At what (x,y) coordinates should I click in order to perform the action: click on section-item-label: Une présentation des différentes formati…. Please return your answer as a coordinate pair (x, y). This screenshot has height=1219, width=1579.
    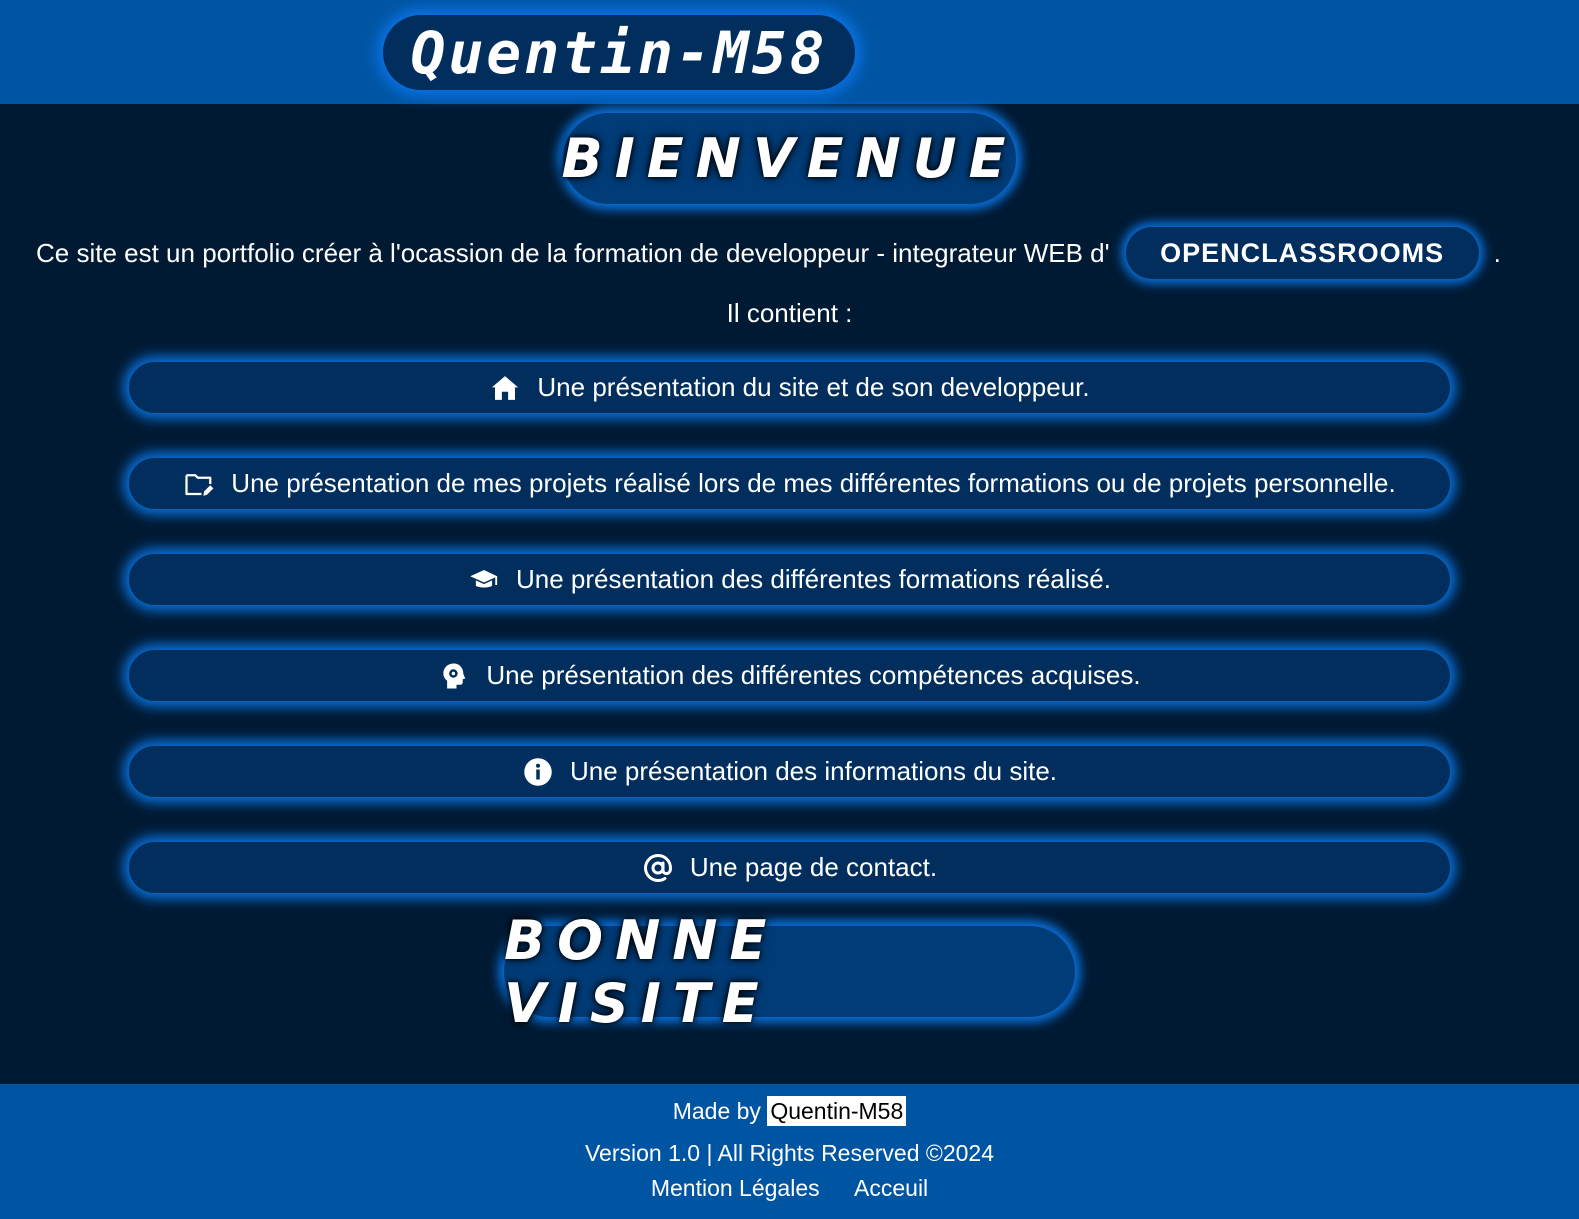
    Looking at the image, I should click on (813, 579).